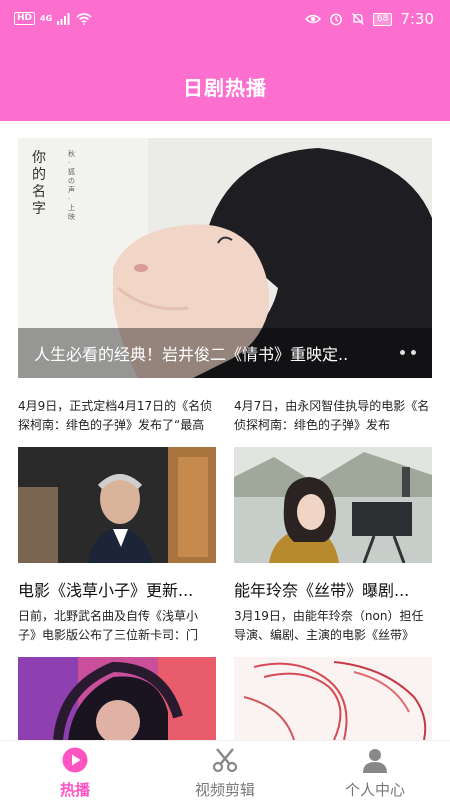 This screenshot has width=450, height=800. What do you see at coordinates (118, 416) in the screenshot?
I see `news-excerpt-left: 4月9日，正式定档4月17日的《名侦探柯南：绯色的子弹》发布了“最高` at bounding box center [118, 416].